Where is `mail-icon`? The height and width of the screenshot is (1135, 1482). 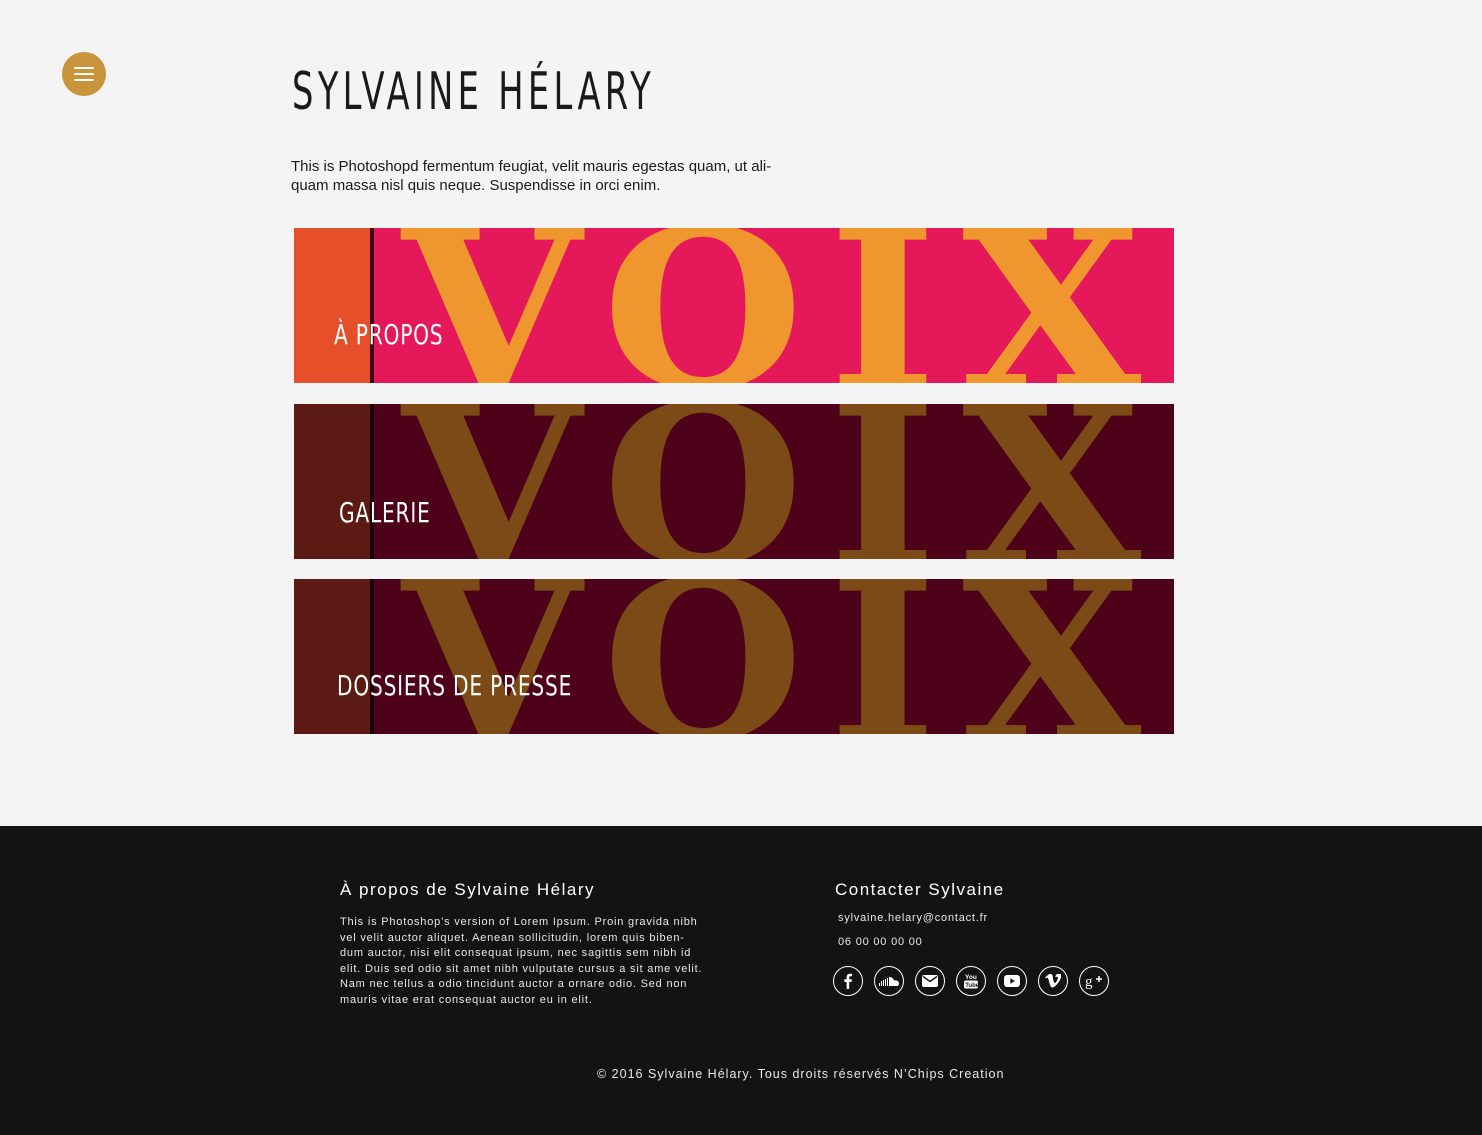
mail-icon is located at coordinates (930, 981).